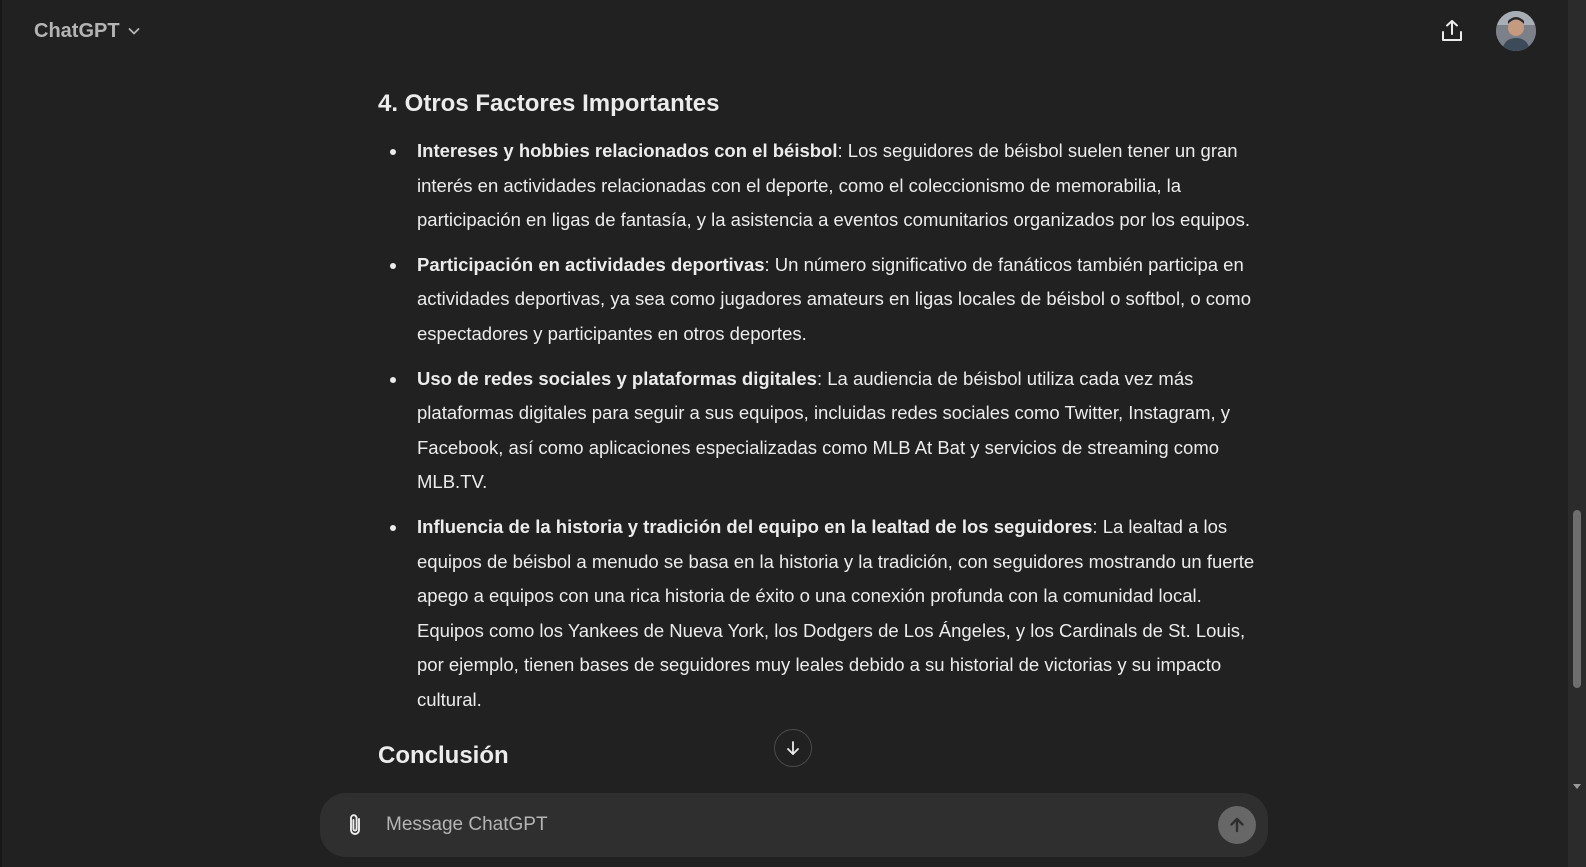 Image resolution: width=1586 pixels, height=867 pixels. What do you see at coordinates (785, 31) in the screenshot?
I see `top-bar: ChatGPT` at bounding box center [785, 31].